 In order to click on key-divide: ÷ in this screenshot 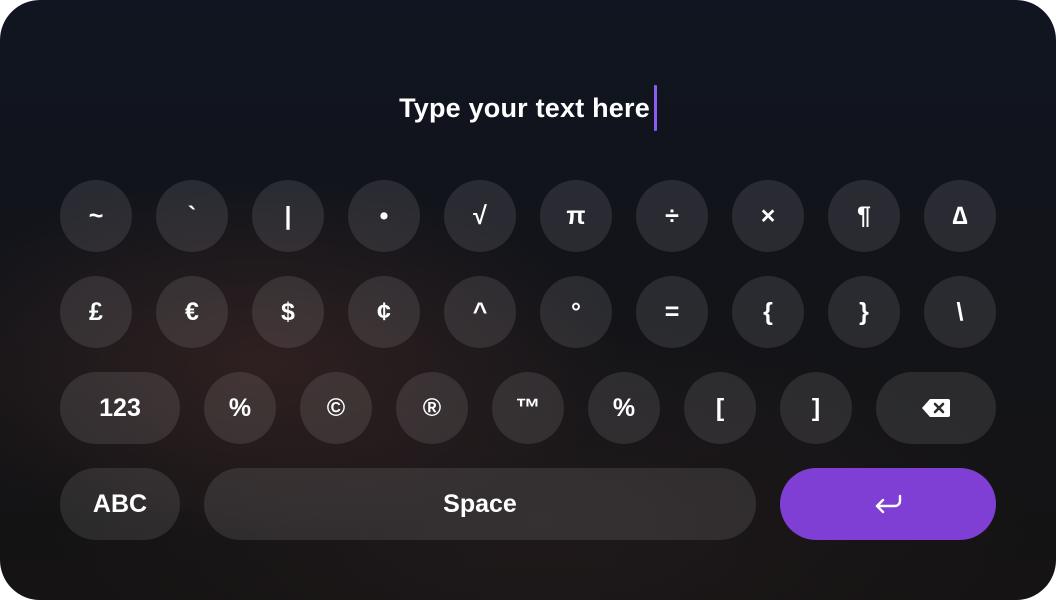, I will do `click(672, 216)`.